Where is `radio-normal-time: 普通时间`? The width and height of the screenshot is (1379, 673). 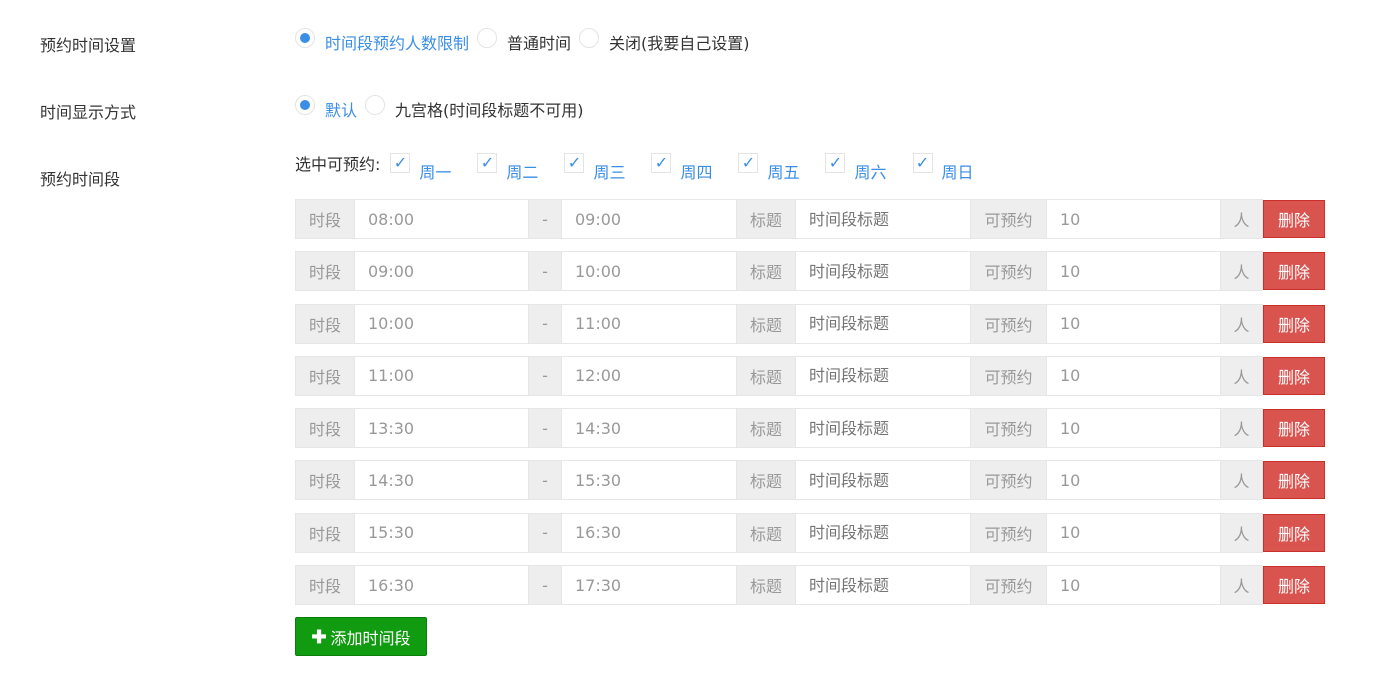
radio-normal-time: 普通时间 is located at coordinates (524, 41).